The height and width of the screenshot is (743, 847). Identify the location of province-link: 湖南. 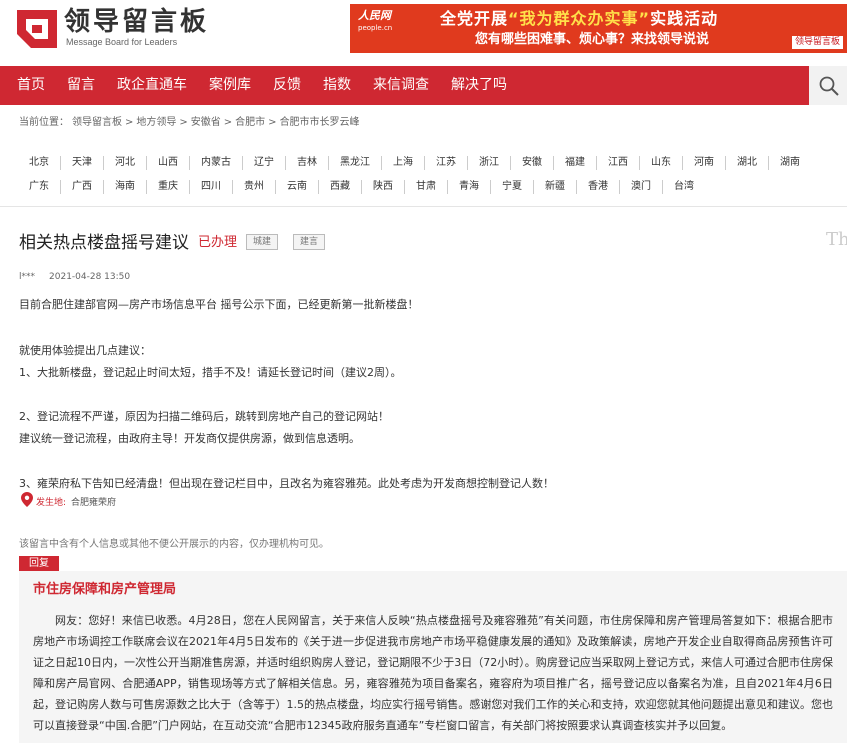
(789, 163).